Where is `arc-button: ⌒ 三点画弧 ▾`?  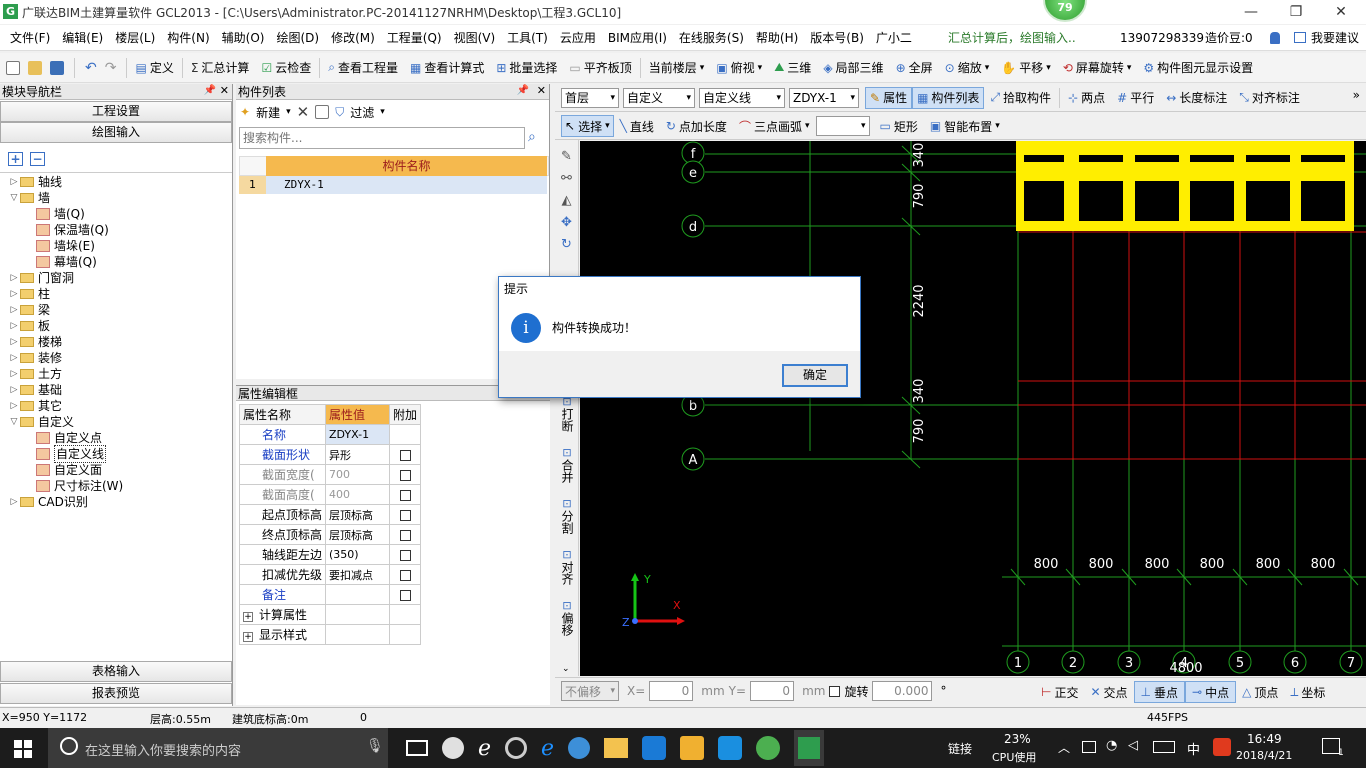 arc-button: ⌒ 三点画弧 ▾ is located at coordinates (774, 126).